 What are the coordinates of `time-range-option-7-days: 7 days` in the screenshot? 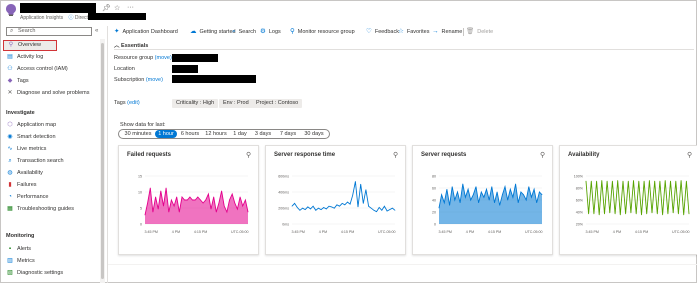 It's located at (288, 134).